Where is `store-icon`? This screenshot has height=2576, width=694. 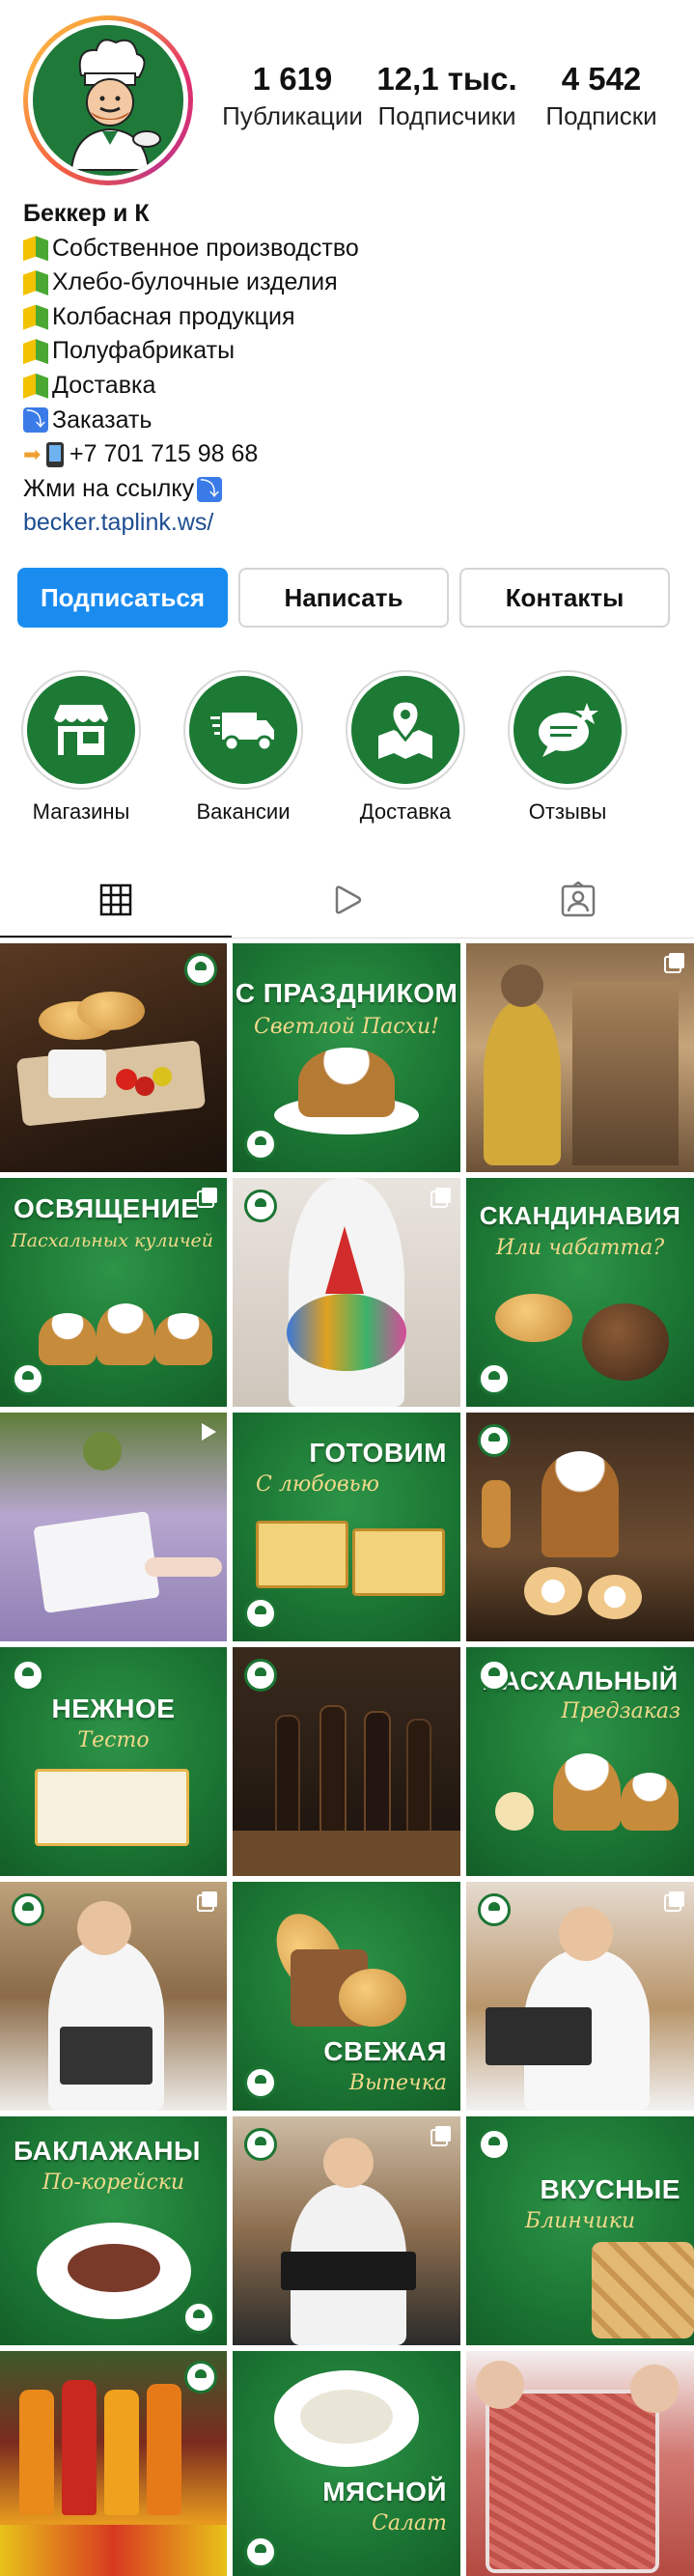 store-icon is located at coordinates (81, 730).